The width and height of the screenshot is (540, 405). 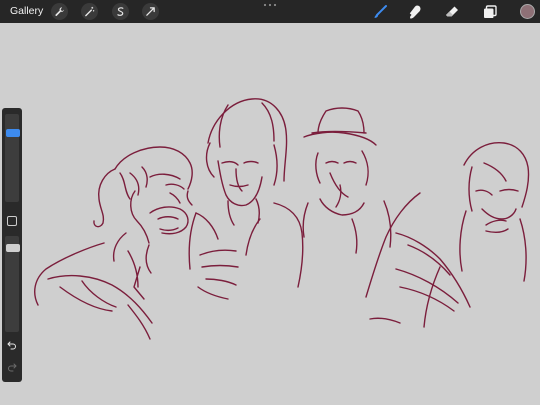 What do you see at coordinates (12, 367) in the screenshot?
I see `redo-icon` at bounding box center [12, 367].